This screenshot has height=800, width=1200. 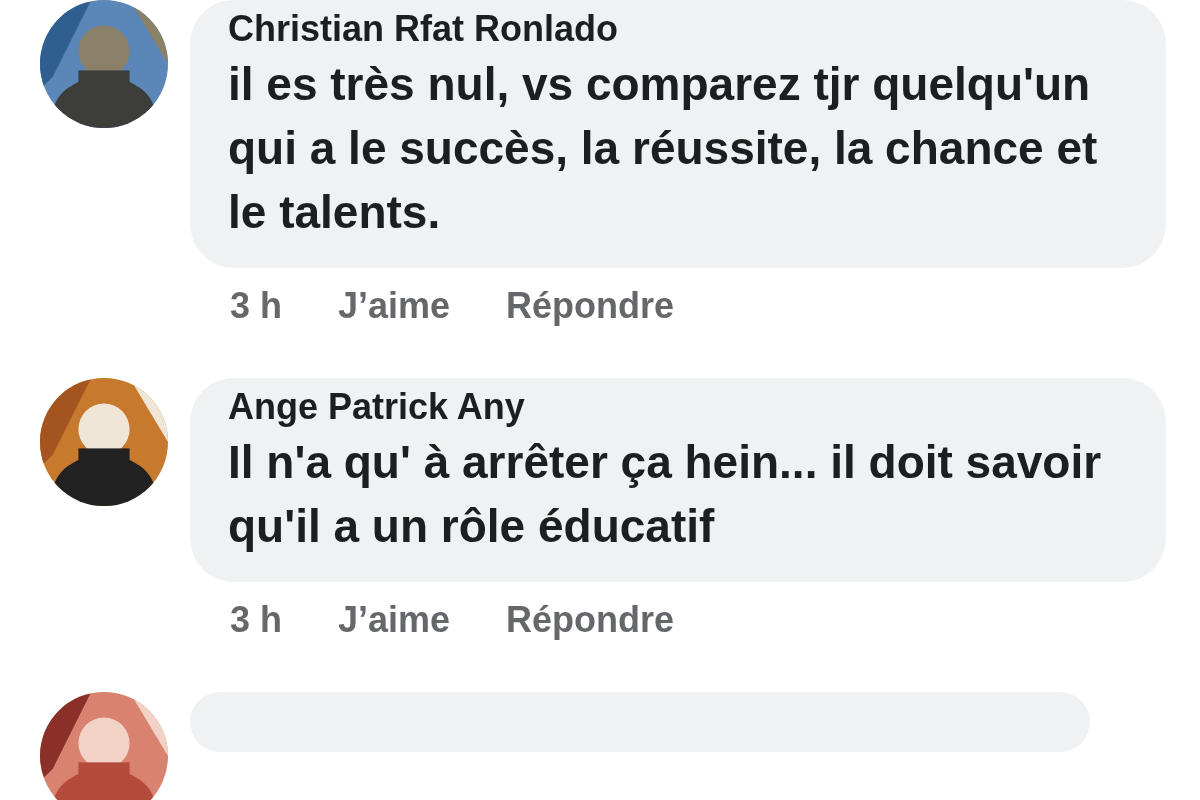 I want to click on author-name: Christian Rfat Ronlado, so click(x=678, y=29).